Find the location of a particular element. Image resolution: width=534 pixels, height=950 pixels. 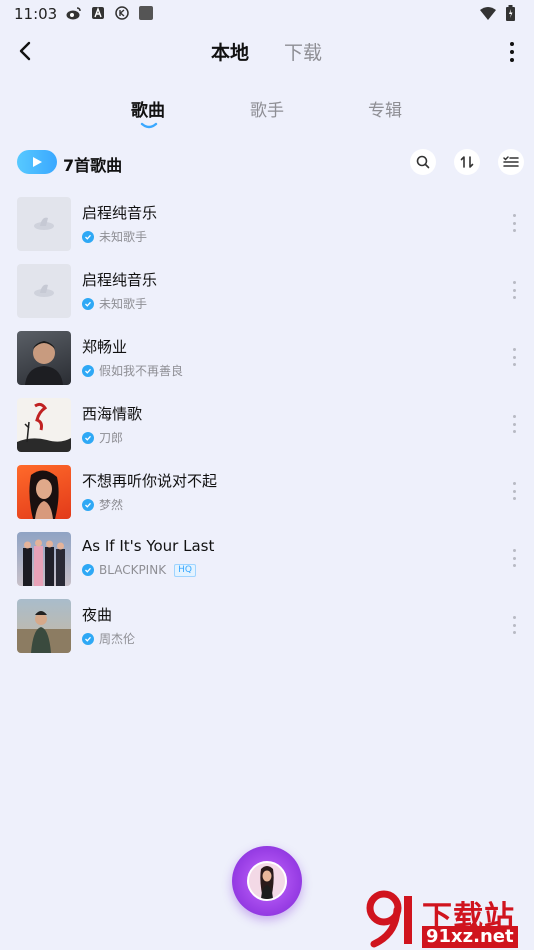

sub-tabs: 歌曲 歌手 专辑 is located at coordinates (267, 112).